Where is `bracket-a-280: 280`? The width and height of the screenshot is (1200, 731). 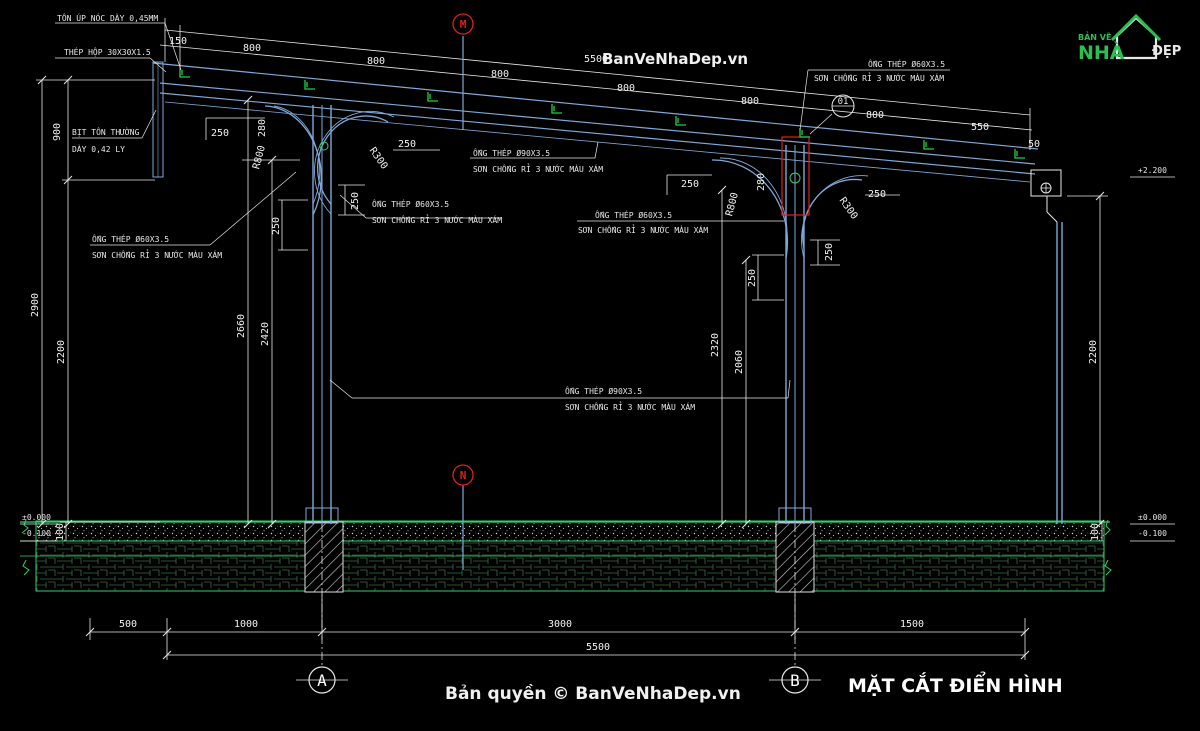
bracket-a-280: 280 is located at coordinates (262, 128).